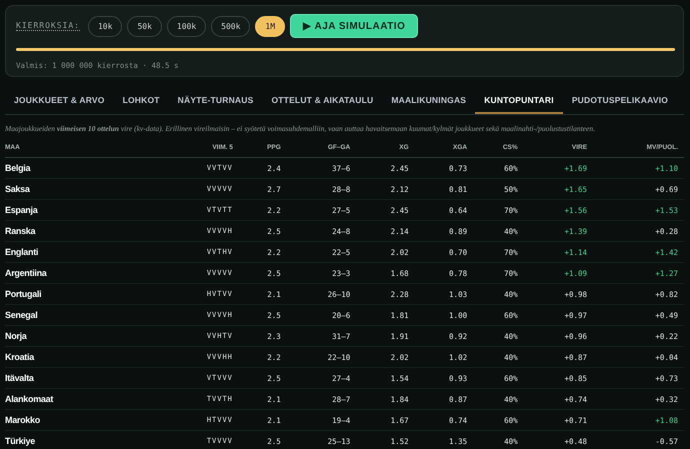 This screenshot has height=449, width=690. Describe the element at coordinates (83, 399) in the screenshot. I see `team-name: Alankomaat` at that location.